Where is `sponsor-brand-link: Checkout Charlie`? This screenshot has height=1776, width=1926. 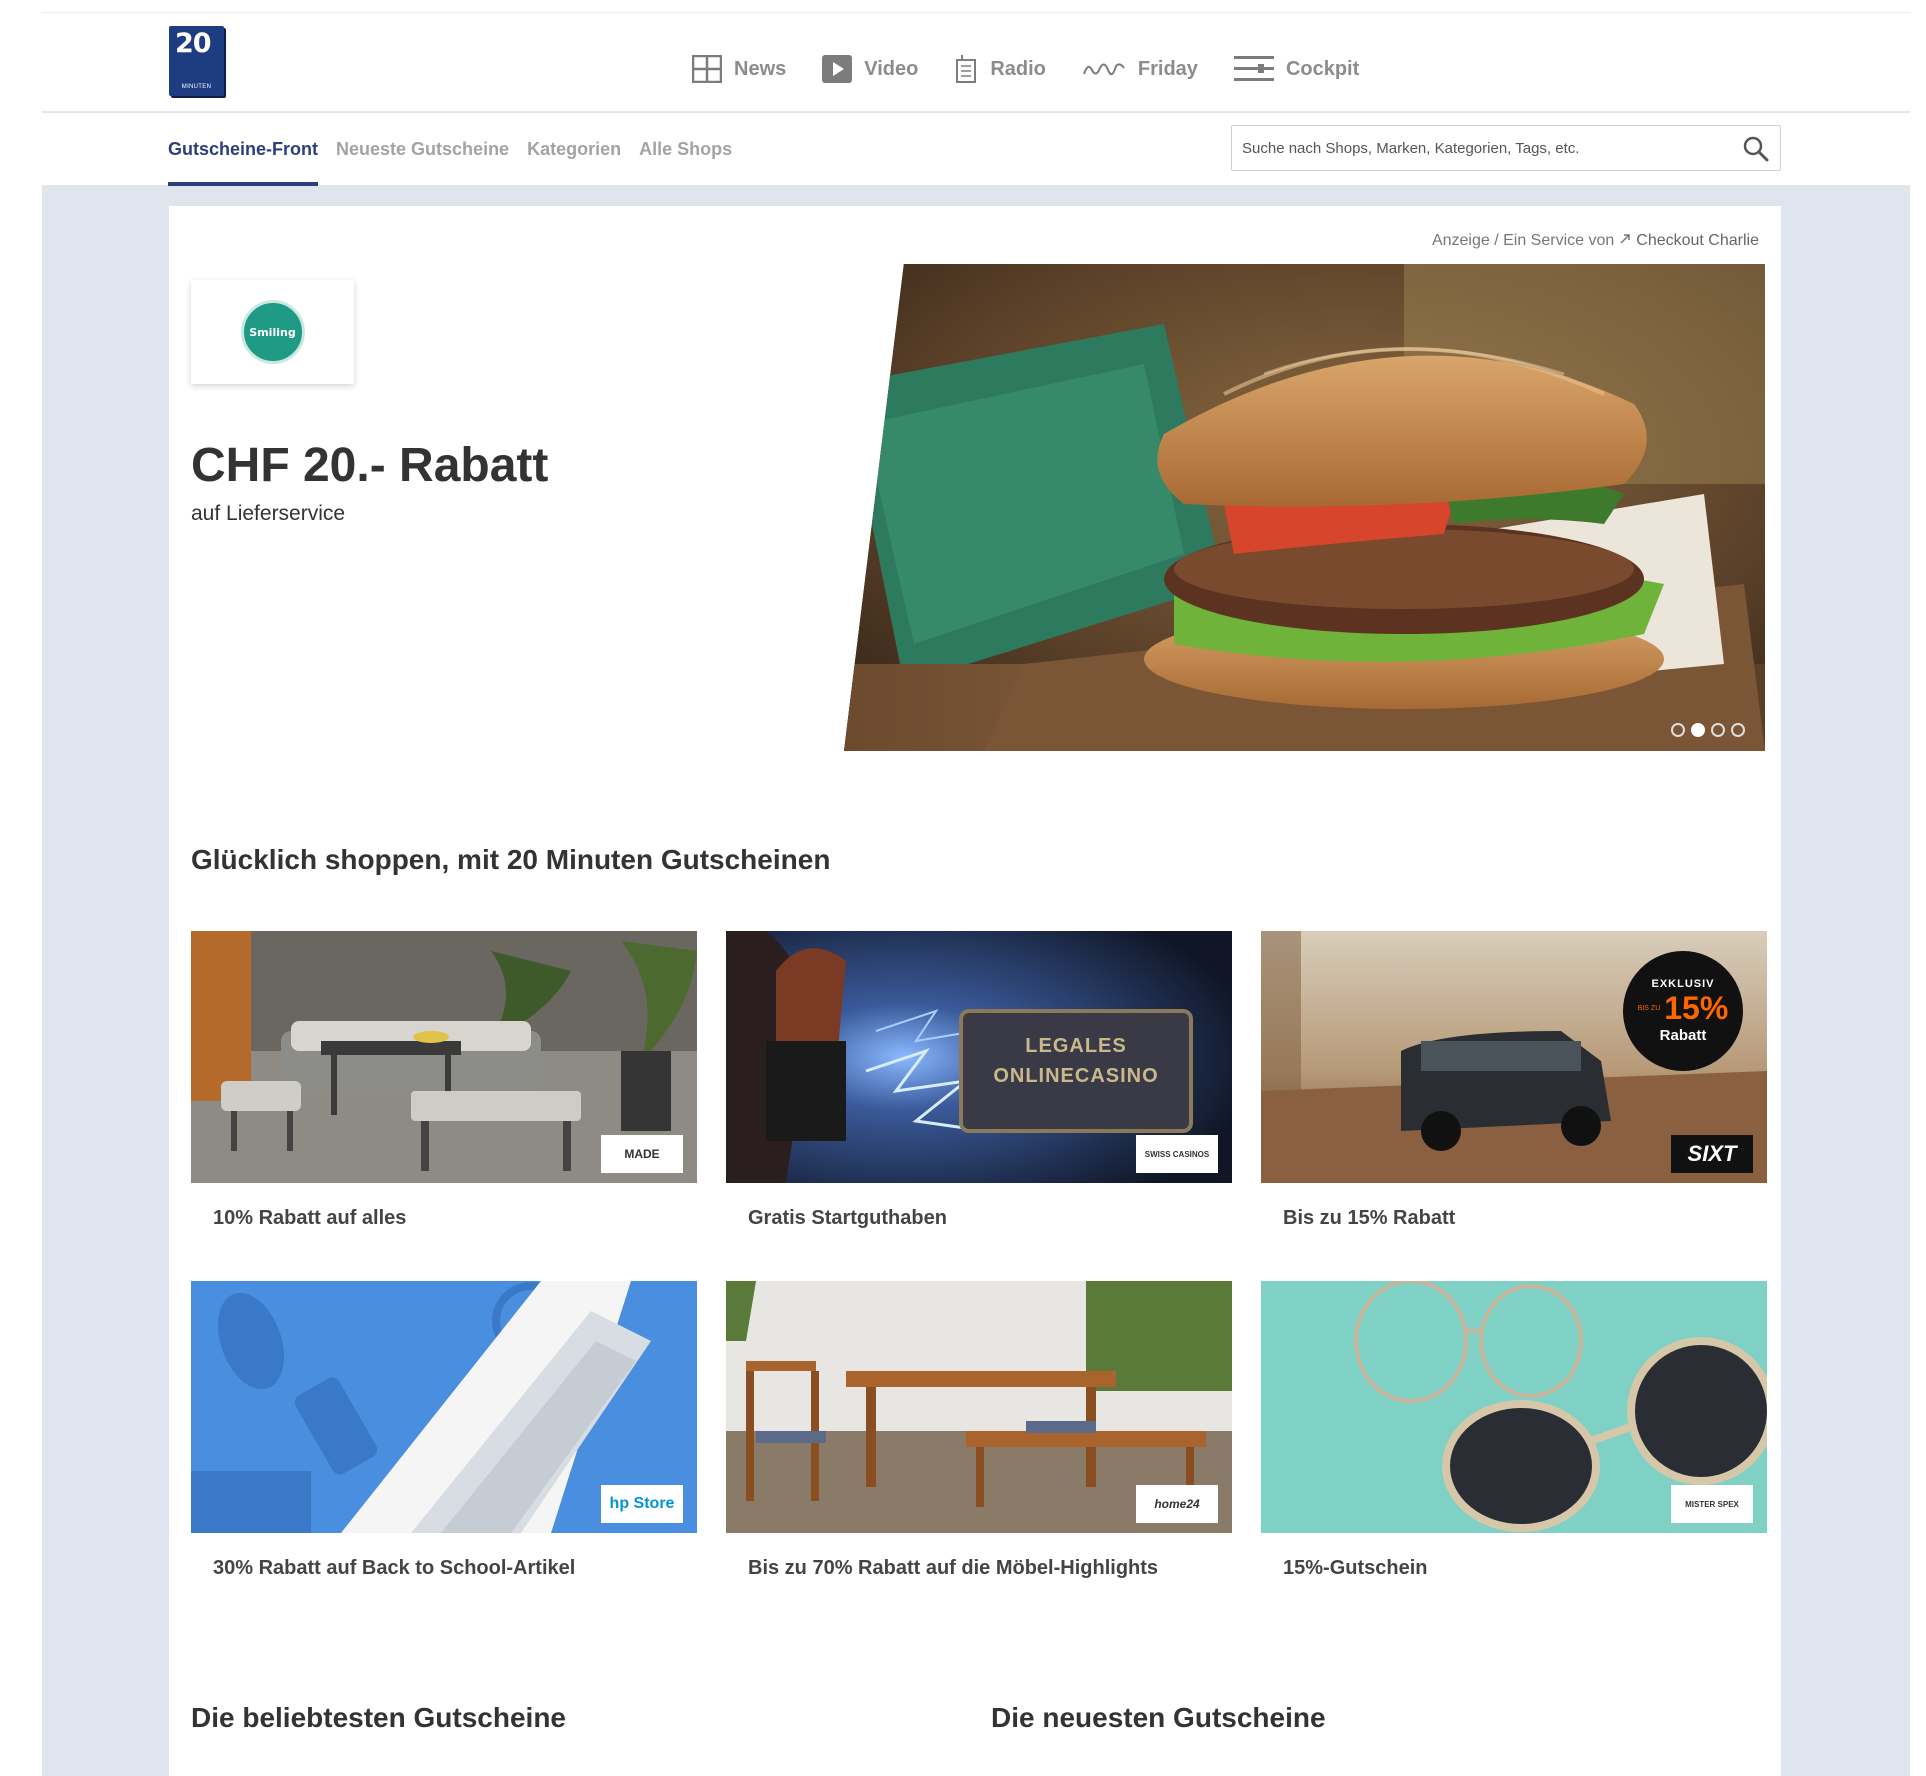
sponsor-brand-link: Checkout Charlie is located at coordinates (1697, 241).